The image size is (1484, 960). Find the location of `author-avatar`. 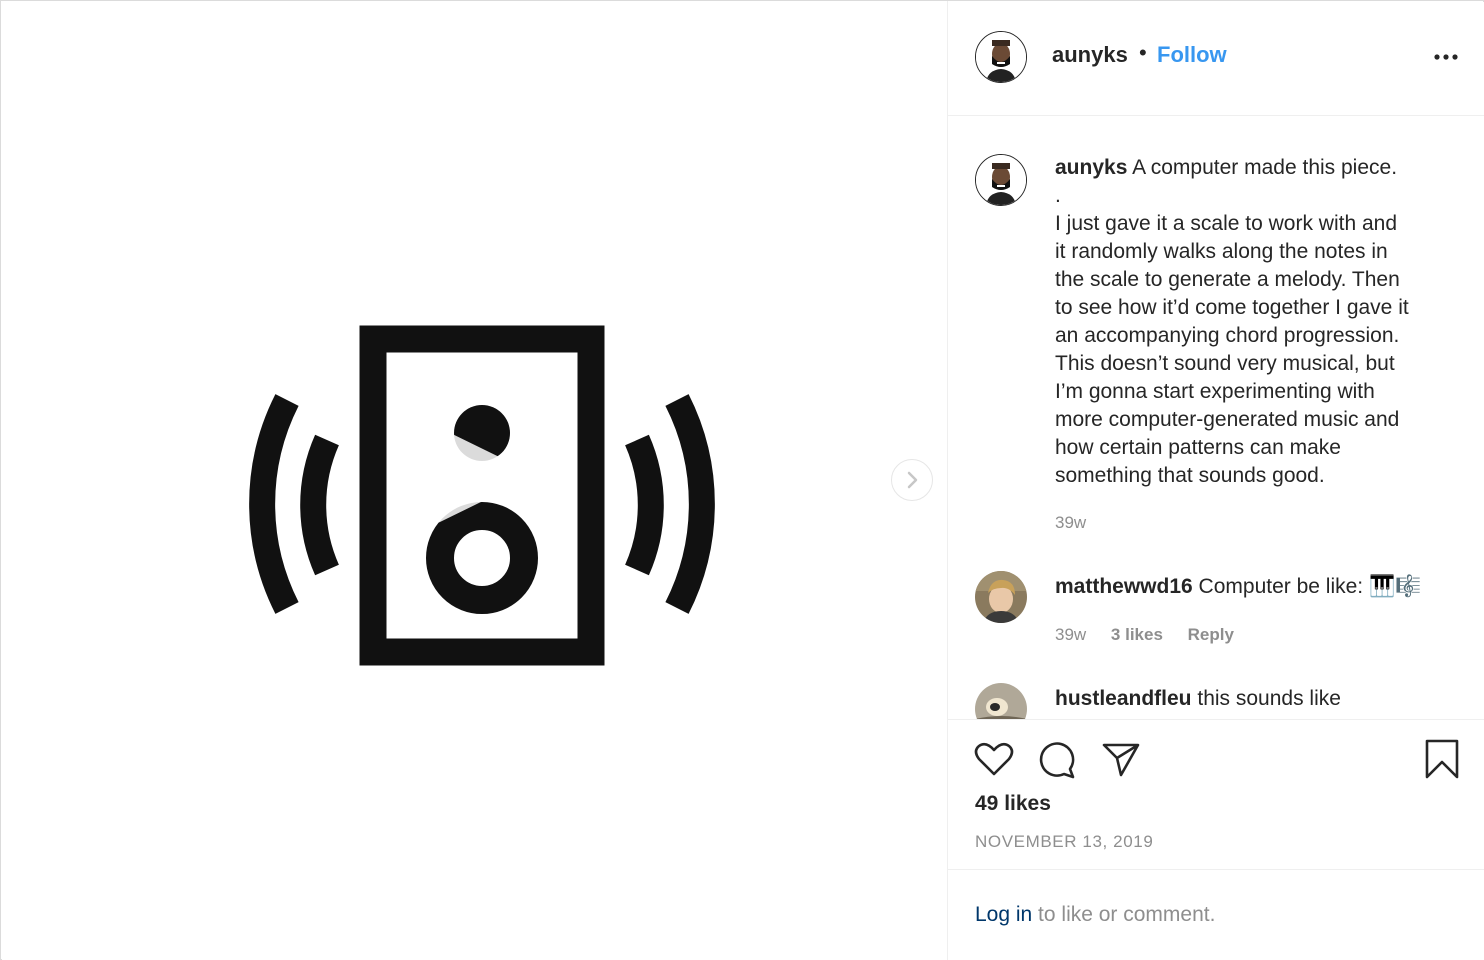

author-avatar is located at coordinates (1001, 57).